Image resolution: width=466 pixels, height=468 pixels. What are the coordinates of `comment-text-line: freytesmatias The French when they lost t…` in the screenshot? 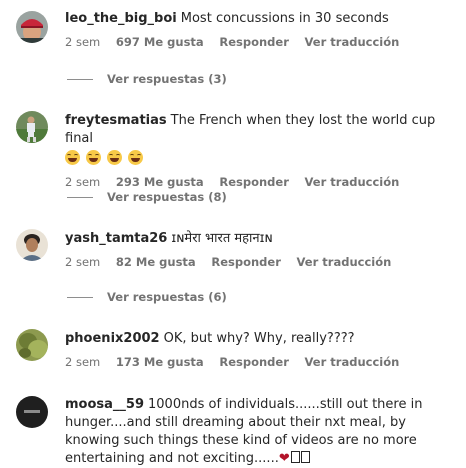 It's located at (260, 130).